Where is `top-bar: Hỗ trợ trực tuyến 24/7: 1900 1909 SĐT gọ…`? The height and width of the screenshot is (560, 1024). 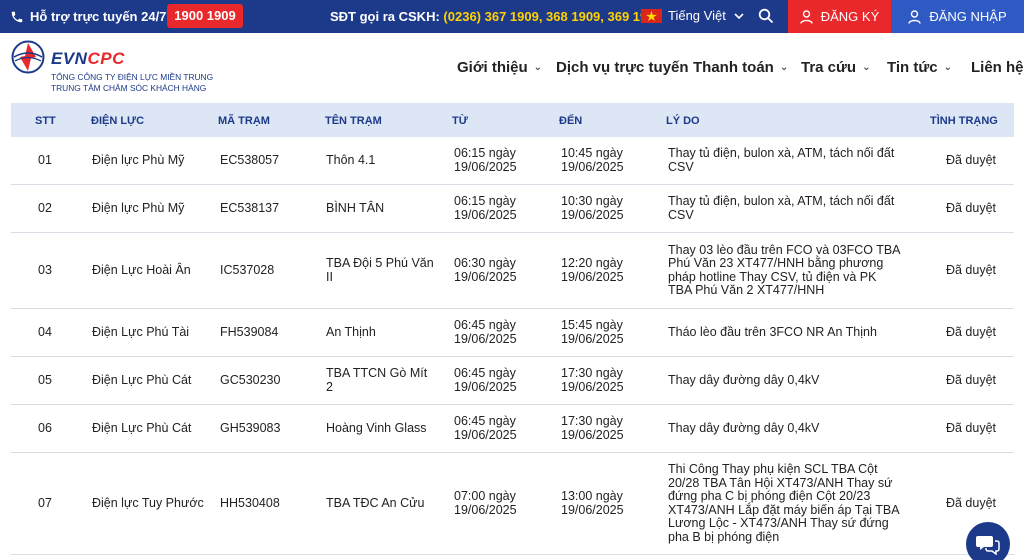
top-bar: Hỗ trợ trực tuyến 24/7: 1900 1909 SĐT gọ… is located at coordinates (512, 16).